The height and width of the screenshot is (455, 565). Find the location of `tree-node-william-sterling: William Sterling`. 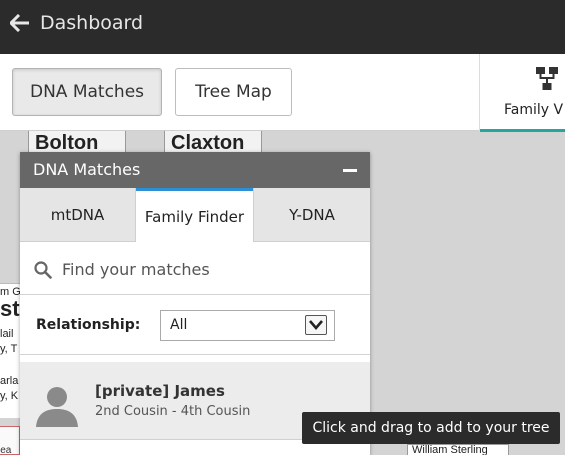

tree-node-william-sterling: William Sterling is located at coordinates (458, 449).